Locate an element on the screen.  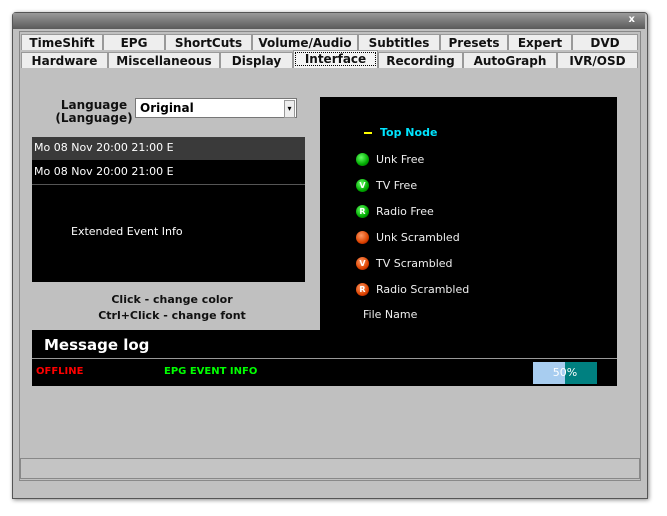
tab-display: Display is located at coordinates (256, 60).